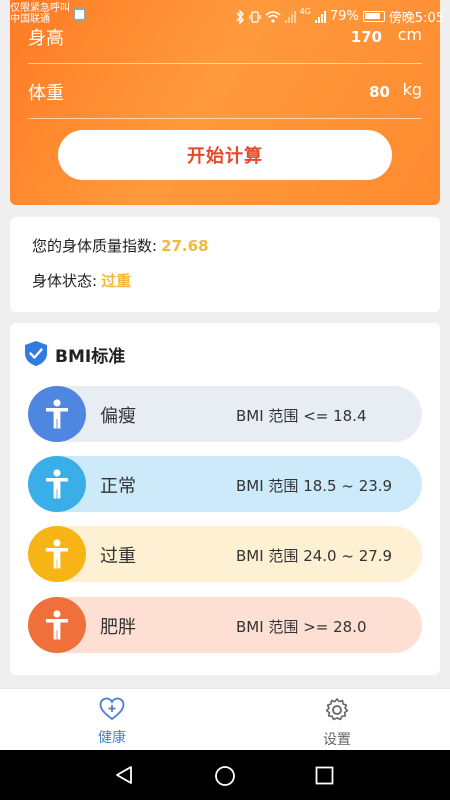  What do you see at coordinates (112, 738) in the screenshot?
I see `nav-label-health: 健康` at bounding box center [112, 738].